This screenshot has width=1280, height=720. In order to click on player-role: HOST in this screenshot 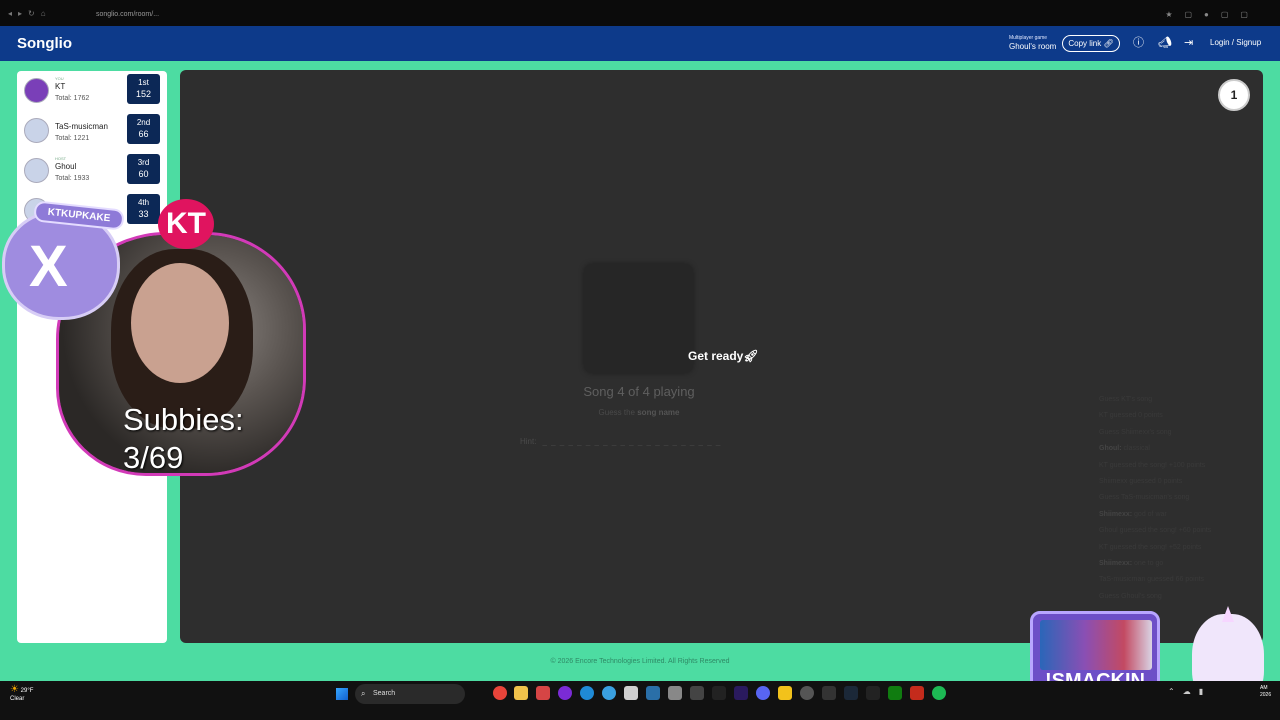, I will do `click(61, 158)`.